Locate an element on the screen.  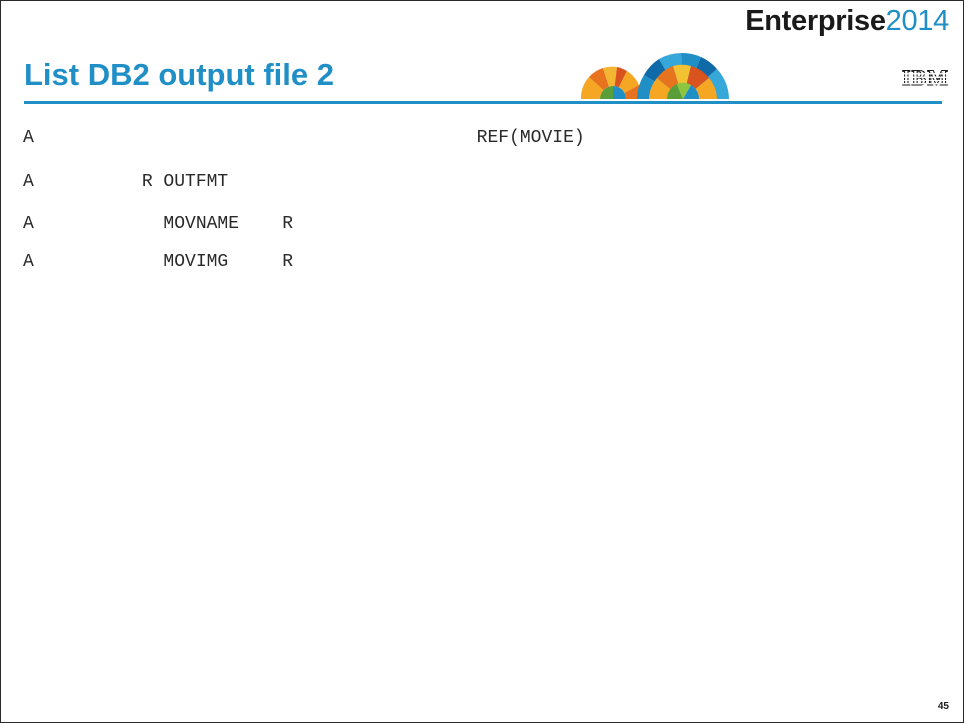
code-line: A REF(MOVIE) is located at coordinates (304, 138).